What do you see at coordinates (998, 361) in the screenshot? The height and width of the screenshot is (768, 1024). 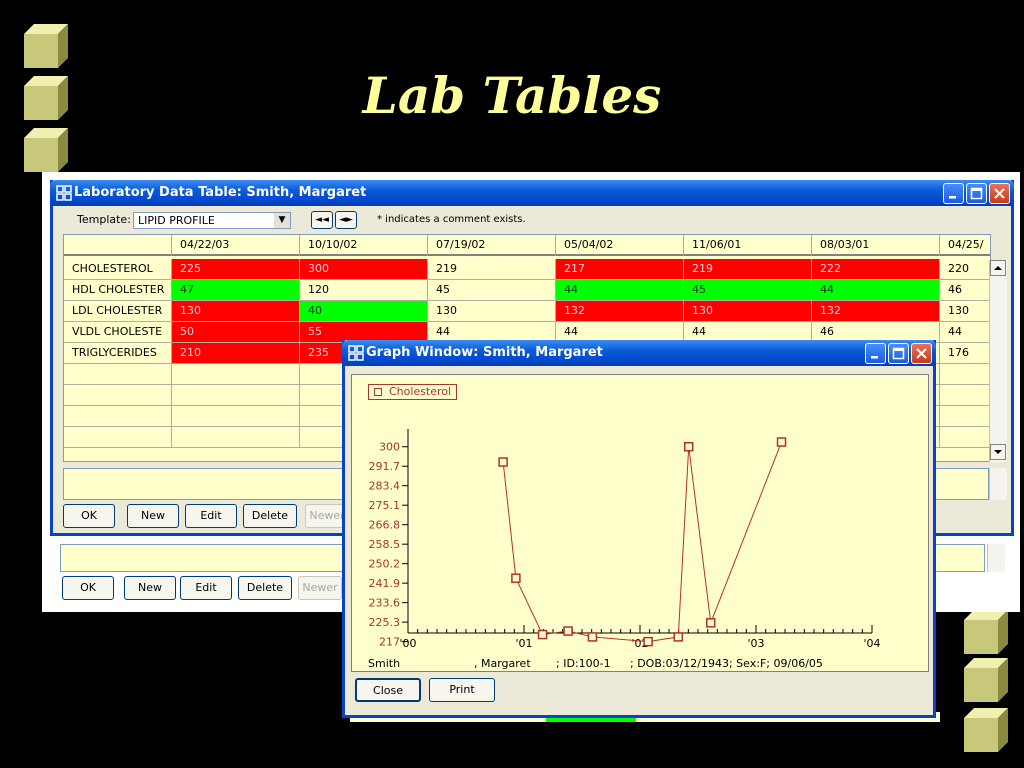 I see `grid-vertical-scrollbar` at bounding box center [998, 361].